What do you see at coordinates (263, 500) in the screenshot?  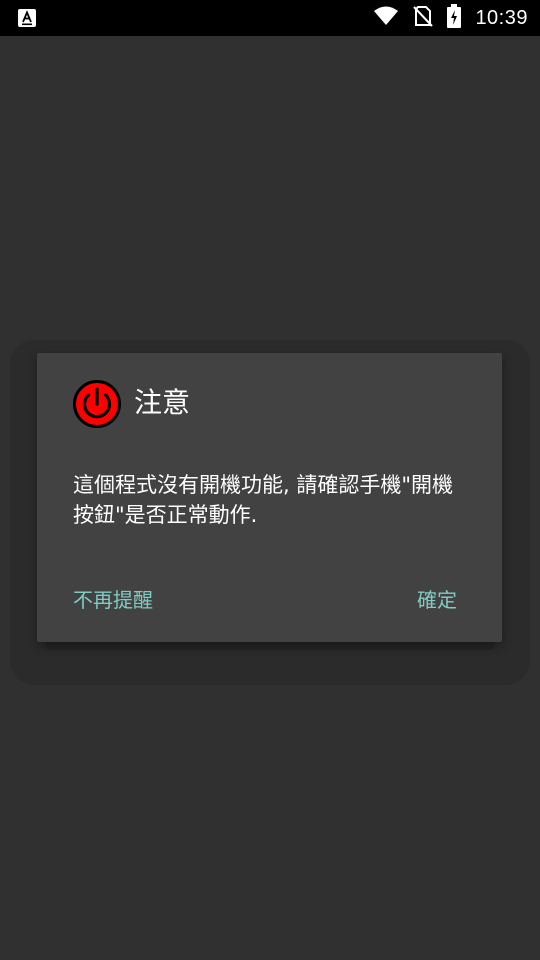 I see `dialog-message: 這個程式沒有開機功能, 請確認手機"開機按鈕"是否正常動作.` at bounding box center [263, 500].